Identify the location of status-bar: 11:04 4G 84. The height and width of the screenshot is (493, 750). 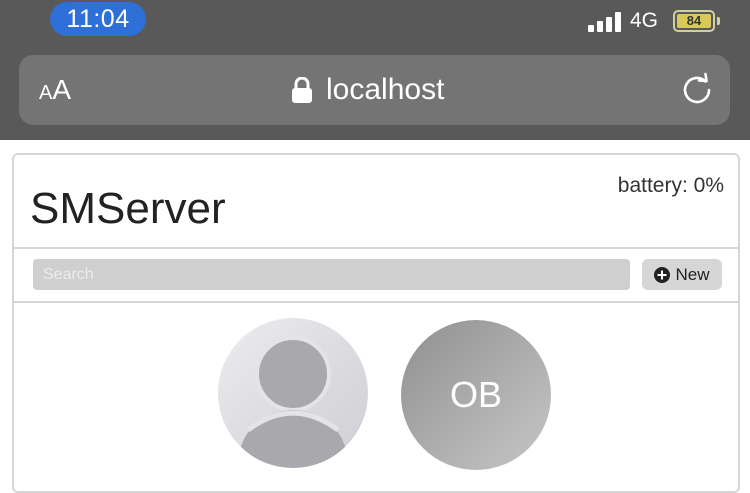
(375, 20).